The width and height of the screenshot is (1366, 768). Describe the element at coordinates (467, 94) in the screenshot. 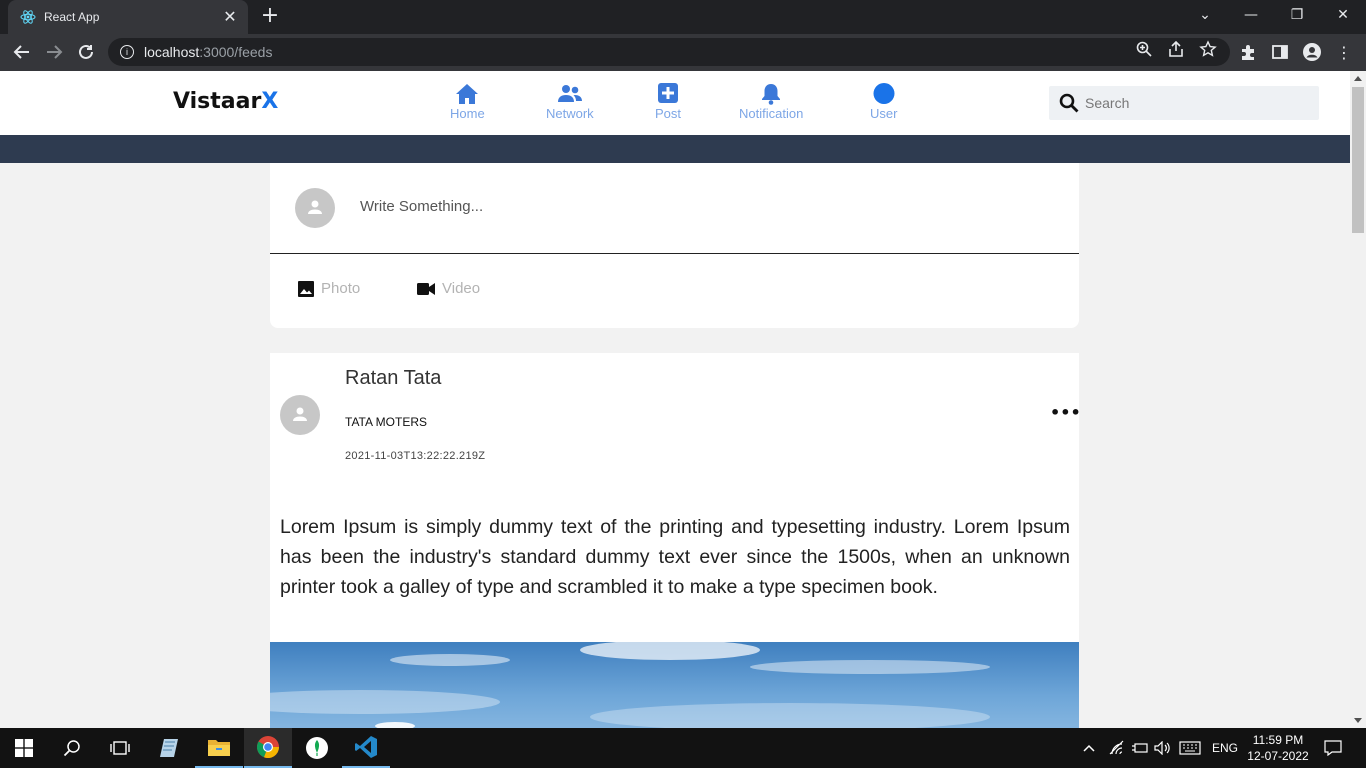

I see `home-icon` at that location.